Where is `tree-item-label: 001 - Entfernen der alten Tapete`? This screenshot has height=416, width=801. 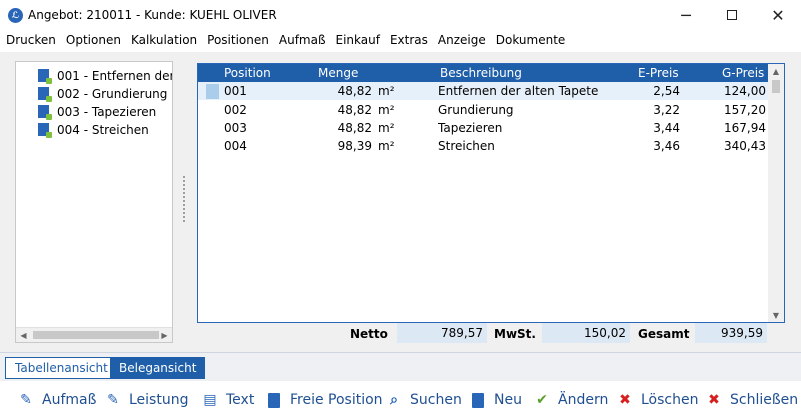
tree-item-label: 001 - Entfernen der alten Tapete is located at coordinates (114, 75).